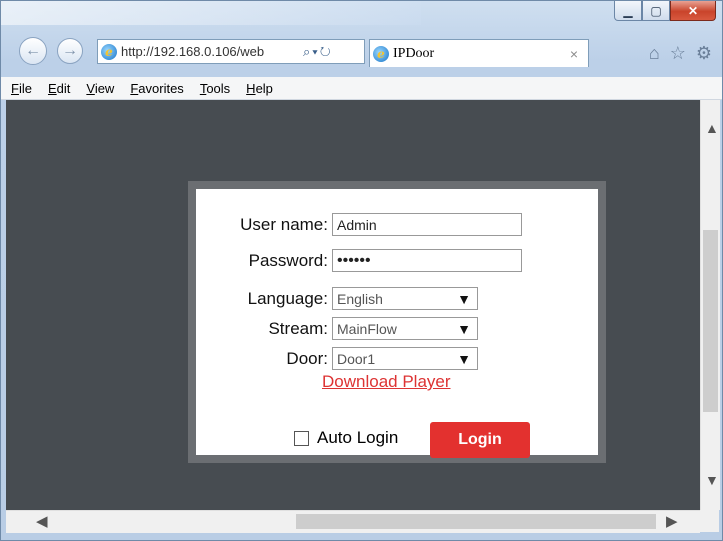 This screenshot has width=723, height=541. I want to click on username-input: Admin, so click(427, 224).